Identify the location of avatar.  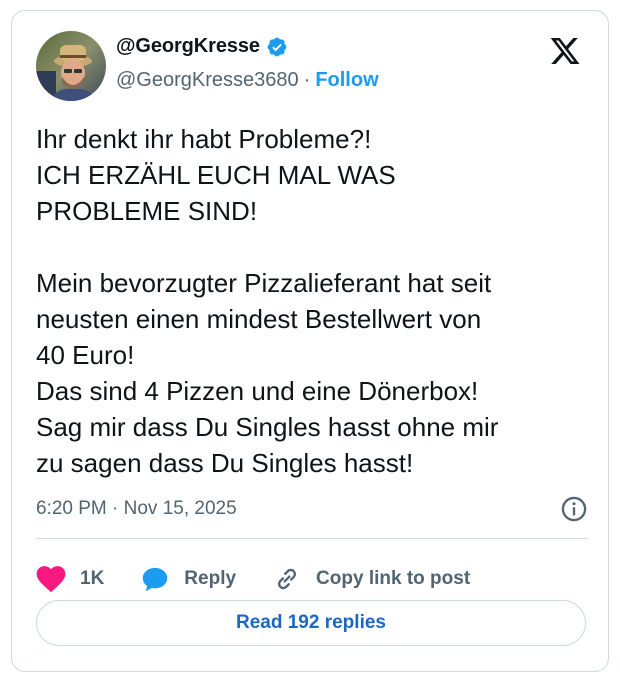
(71, 66).